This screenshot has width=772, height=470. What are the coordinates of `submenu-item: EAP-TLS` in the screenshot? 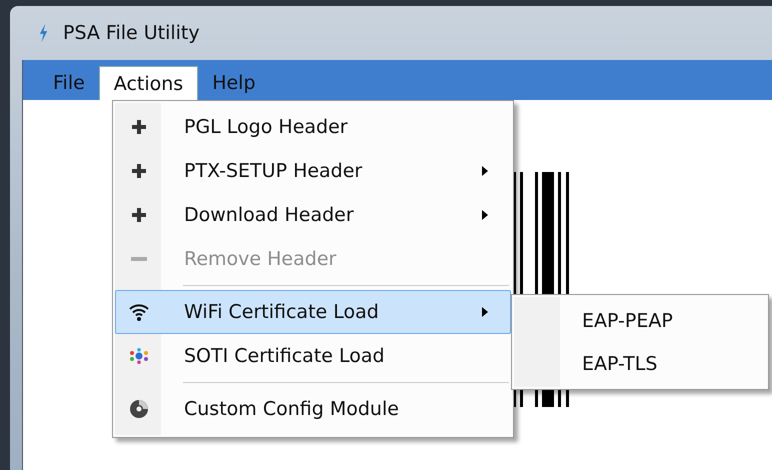 It's located at (640, 363).